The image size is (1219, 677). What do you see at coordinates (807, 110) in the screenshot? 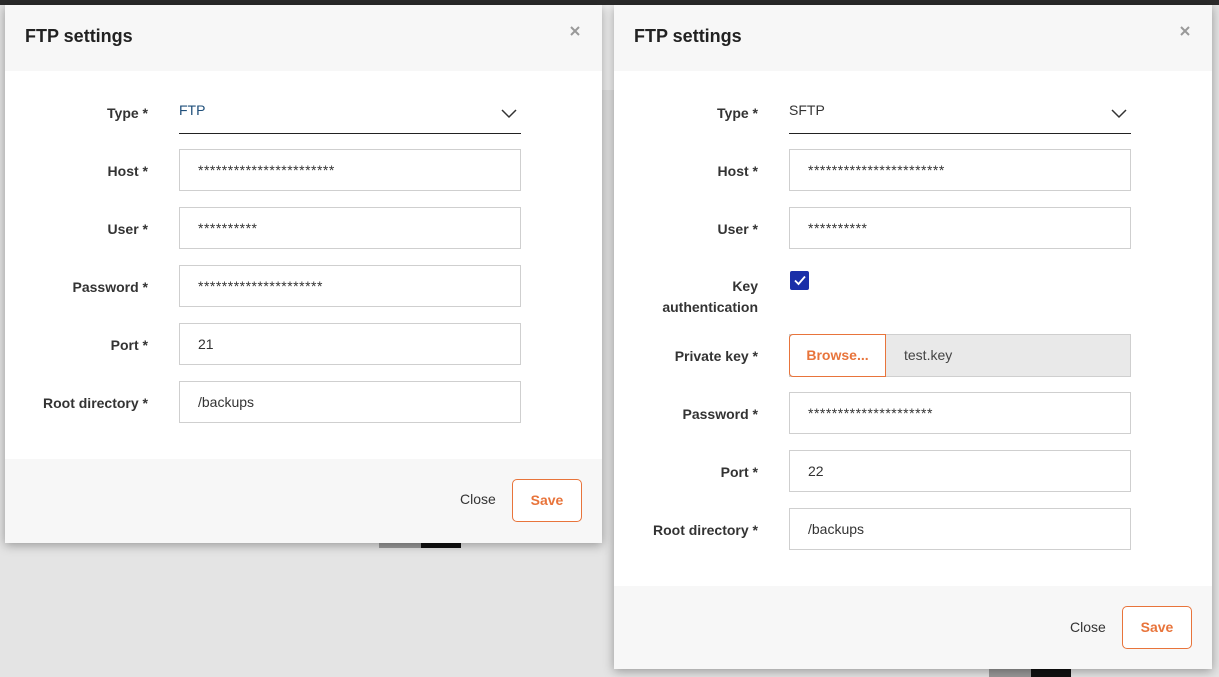
I see `type-select-value: SFTP` at bounding box center [807, 110].